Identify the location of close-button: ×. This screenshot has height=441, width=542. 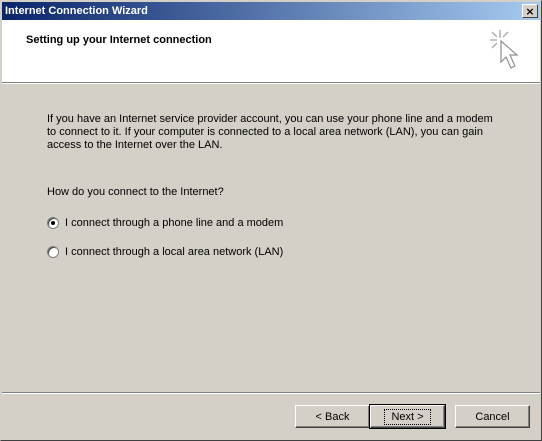
(530, 11).